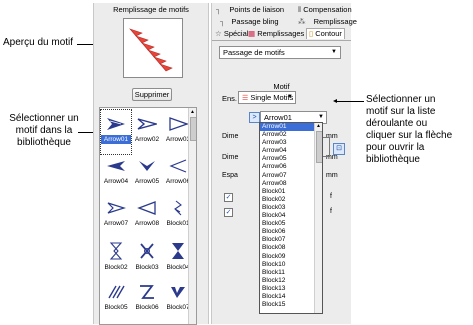 The width and height of the screenshot is (473, 325). Describe the element at coordinates (116, 139) in the screenshot. I see `pattern-item-label: Arrow01` at that location.